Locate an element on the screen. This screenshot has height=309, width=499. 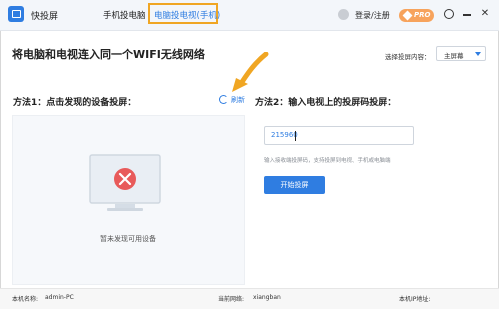
screen-select-value: 主屏幕 is located at coordinates (454, 56).